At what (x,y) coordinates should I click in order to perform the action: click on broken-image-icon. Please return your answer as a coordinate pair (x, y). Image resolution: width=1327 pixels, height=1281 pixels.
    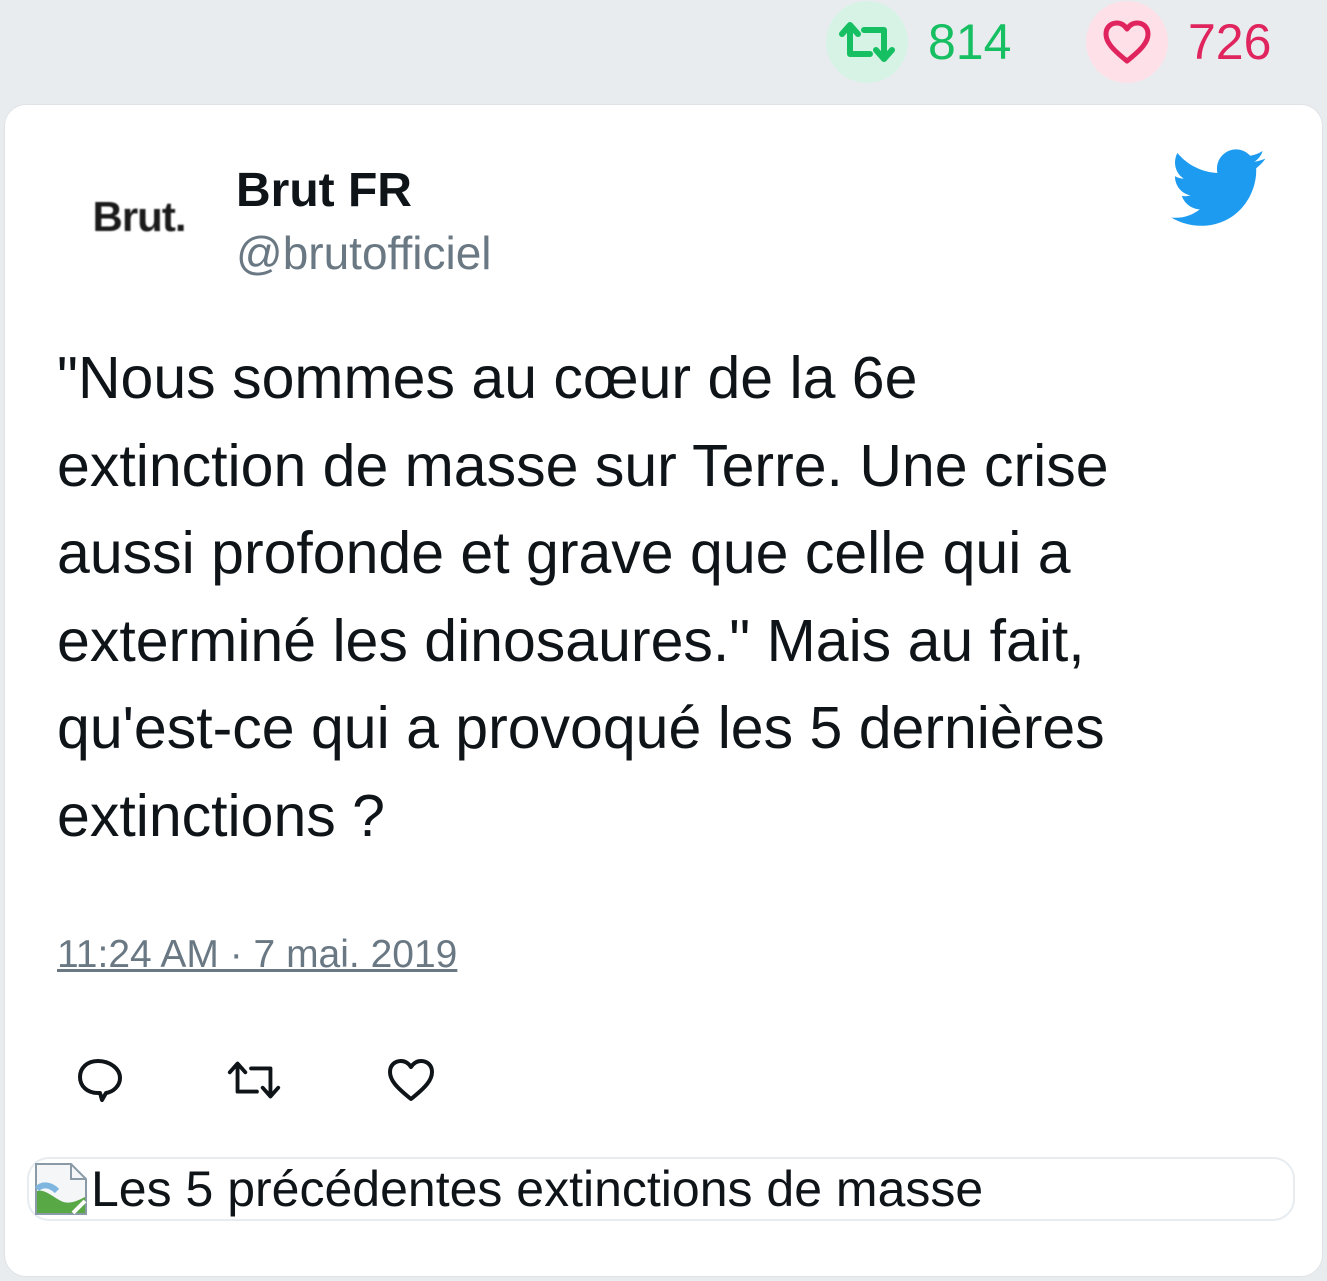
    Looking at the image, I should click on (60, 1189).